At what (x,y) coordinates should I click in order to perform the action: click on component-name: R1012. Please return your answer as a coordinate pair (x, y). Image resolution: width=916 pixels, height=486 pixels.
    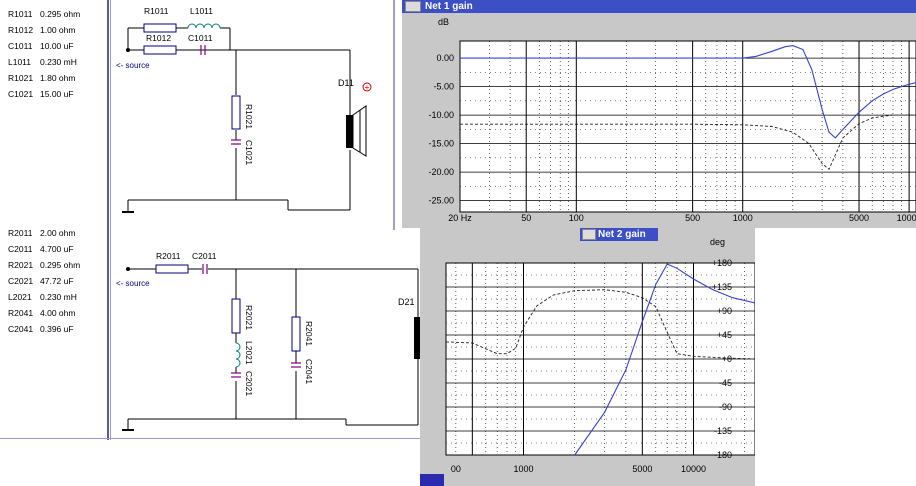
    Looking at the image, I should click on (21, 30).